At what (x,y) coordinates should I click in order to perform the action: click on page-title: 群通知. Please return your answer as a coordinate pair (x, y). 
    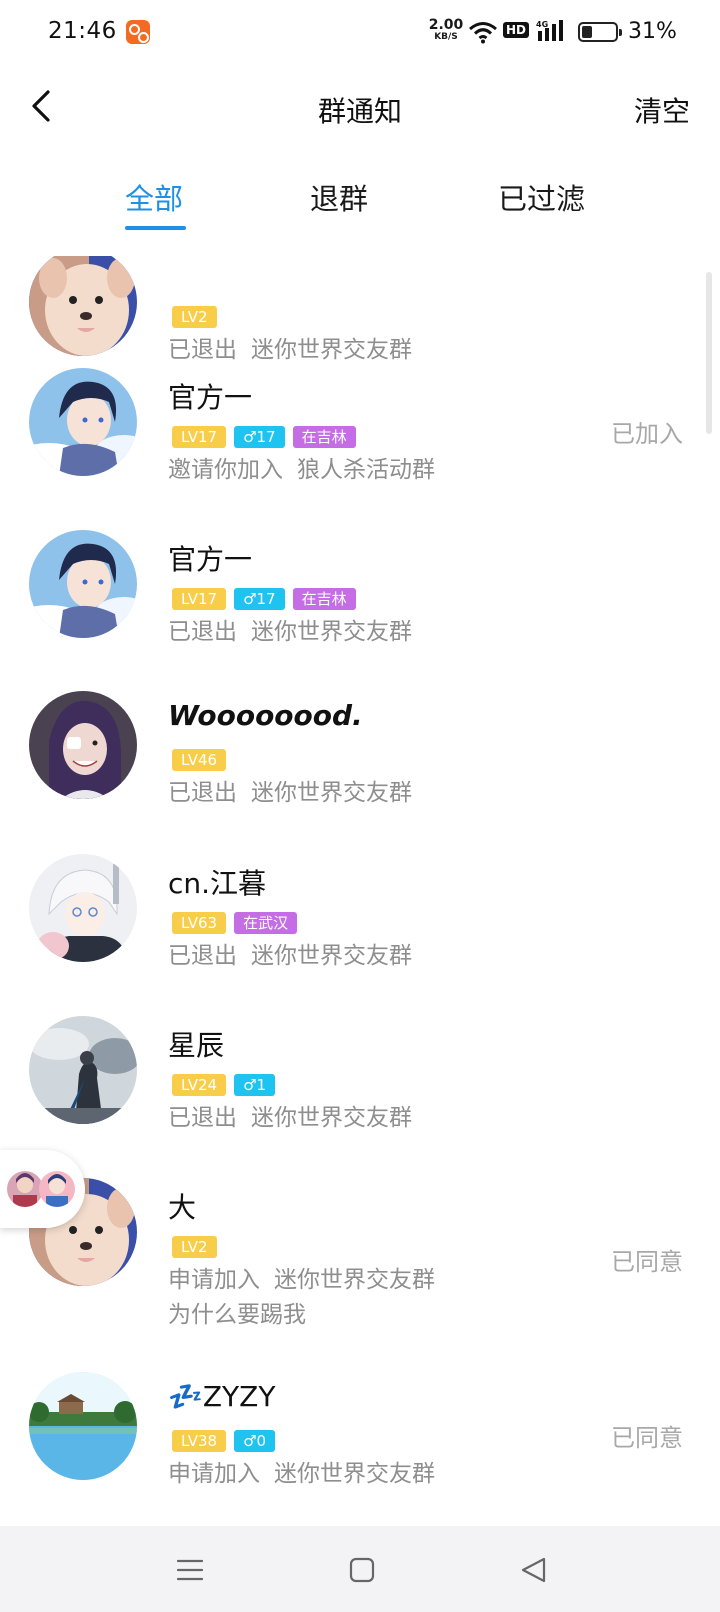
    Looking at the image, I should click on (359, 111).